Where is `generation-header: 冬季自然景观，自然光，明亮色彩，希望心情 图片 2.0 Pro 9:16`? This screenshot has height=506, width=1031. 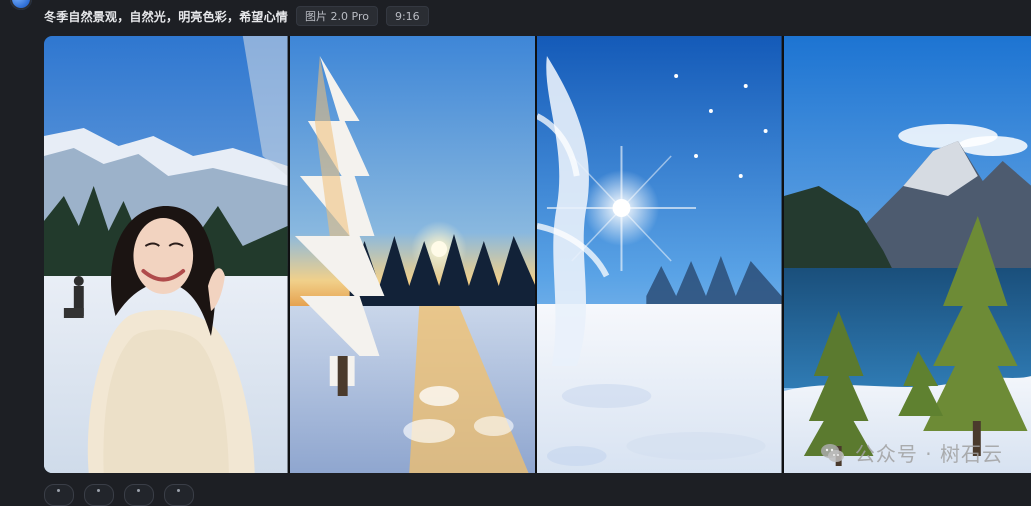
generation-header: 冬季自然景观，自然光，明亮色彩，希望心情 图片 2.0 Pro 9:16 is located at coordinates (236, 16).